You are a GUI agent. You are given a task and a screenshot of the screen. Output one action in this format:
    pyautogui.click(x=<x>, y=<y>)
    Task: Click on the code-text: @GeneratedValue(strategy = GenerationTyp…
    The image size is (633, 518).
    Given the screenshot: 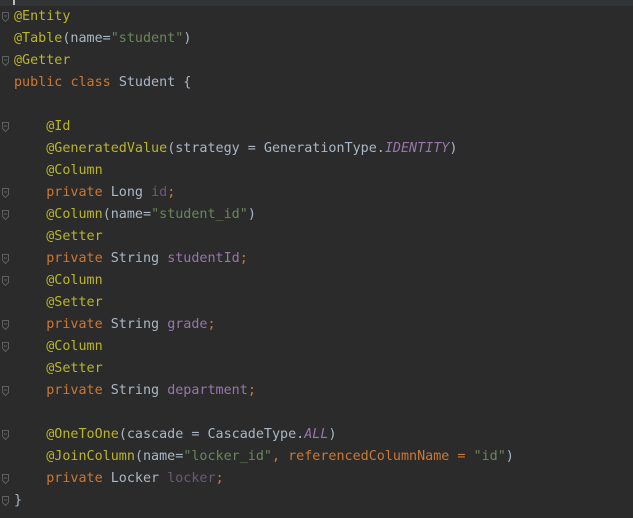 What is the action you would take?
    pyautogui.click(x=235, y=149)
    